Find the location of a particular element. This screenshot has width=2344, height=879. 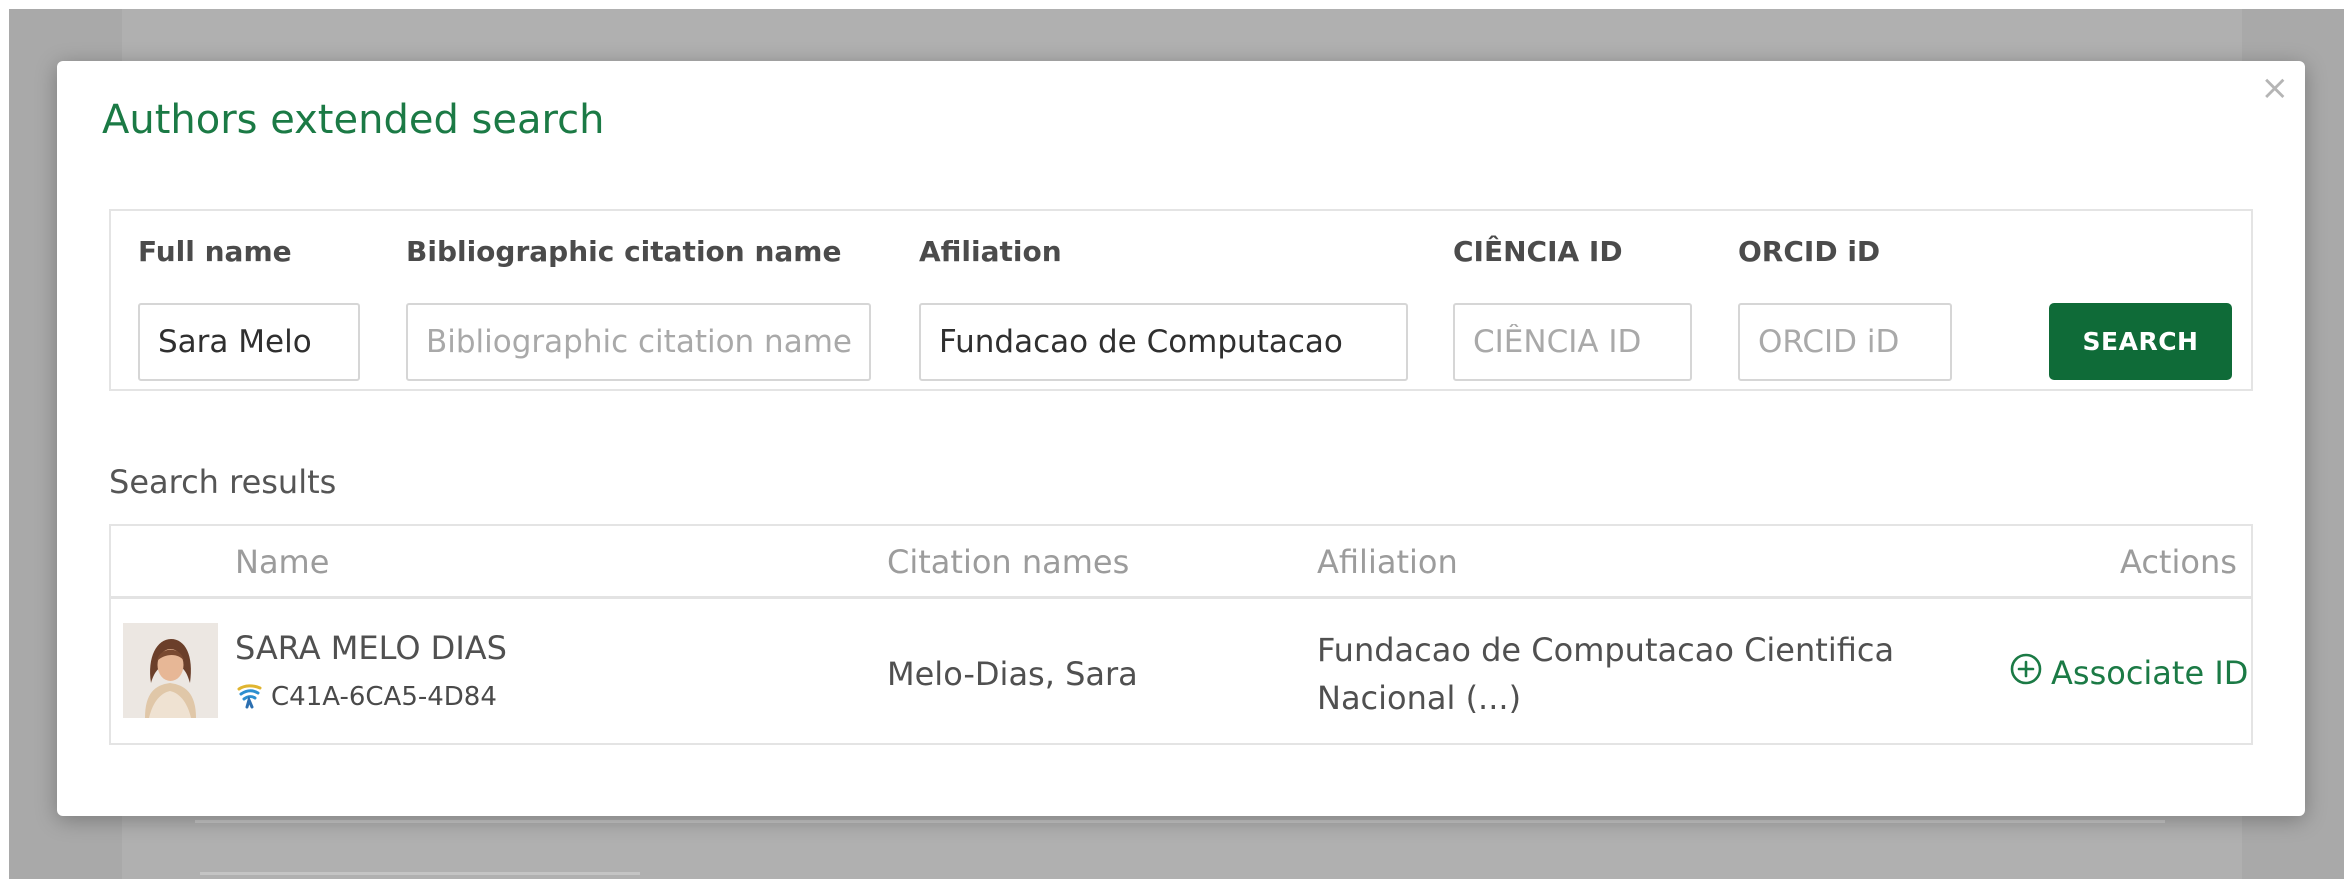

citation-name-label: Bibliographic citation name is located at coordinates (624, 251).